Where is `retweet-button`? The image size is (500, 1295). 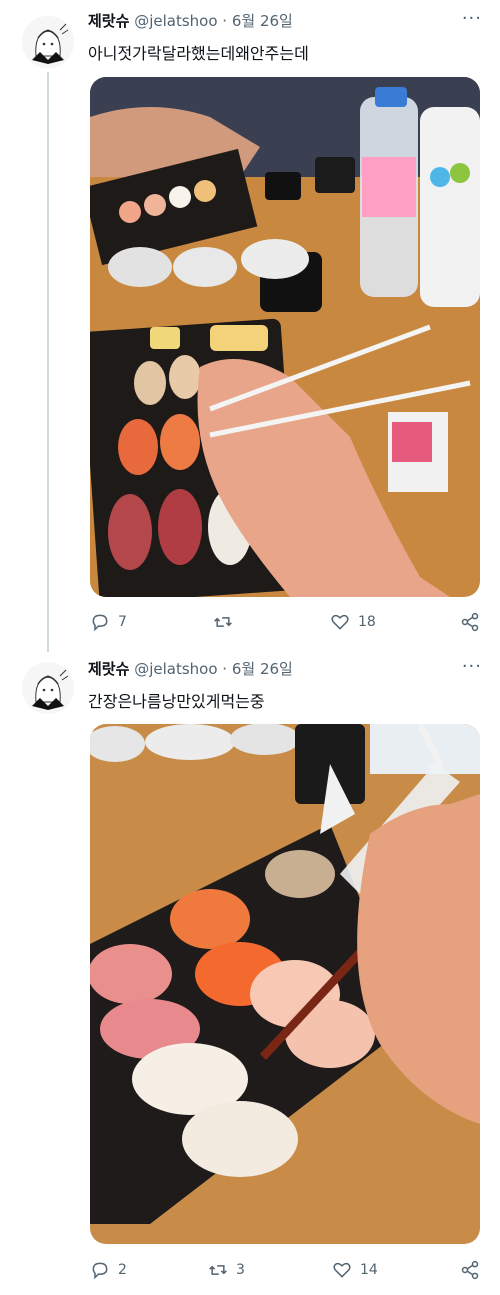 retweet-button is located at coordinates (227, 622).